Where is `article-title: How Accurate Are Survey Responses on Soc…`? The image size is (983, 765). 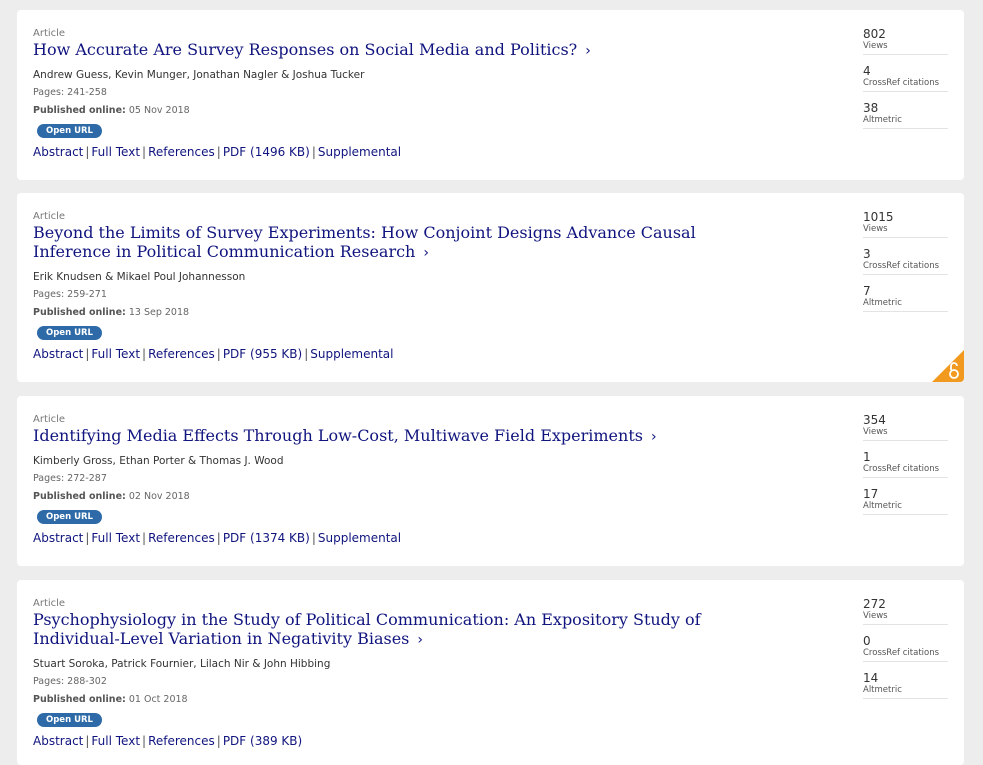 article-title: How Accurate Are Survey Responses on Soc… is located at coordinates (398, 50).